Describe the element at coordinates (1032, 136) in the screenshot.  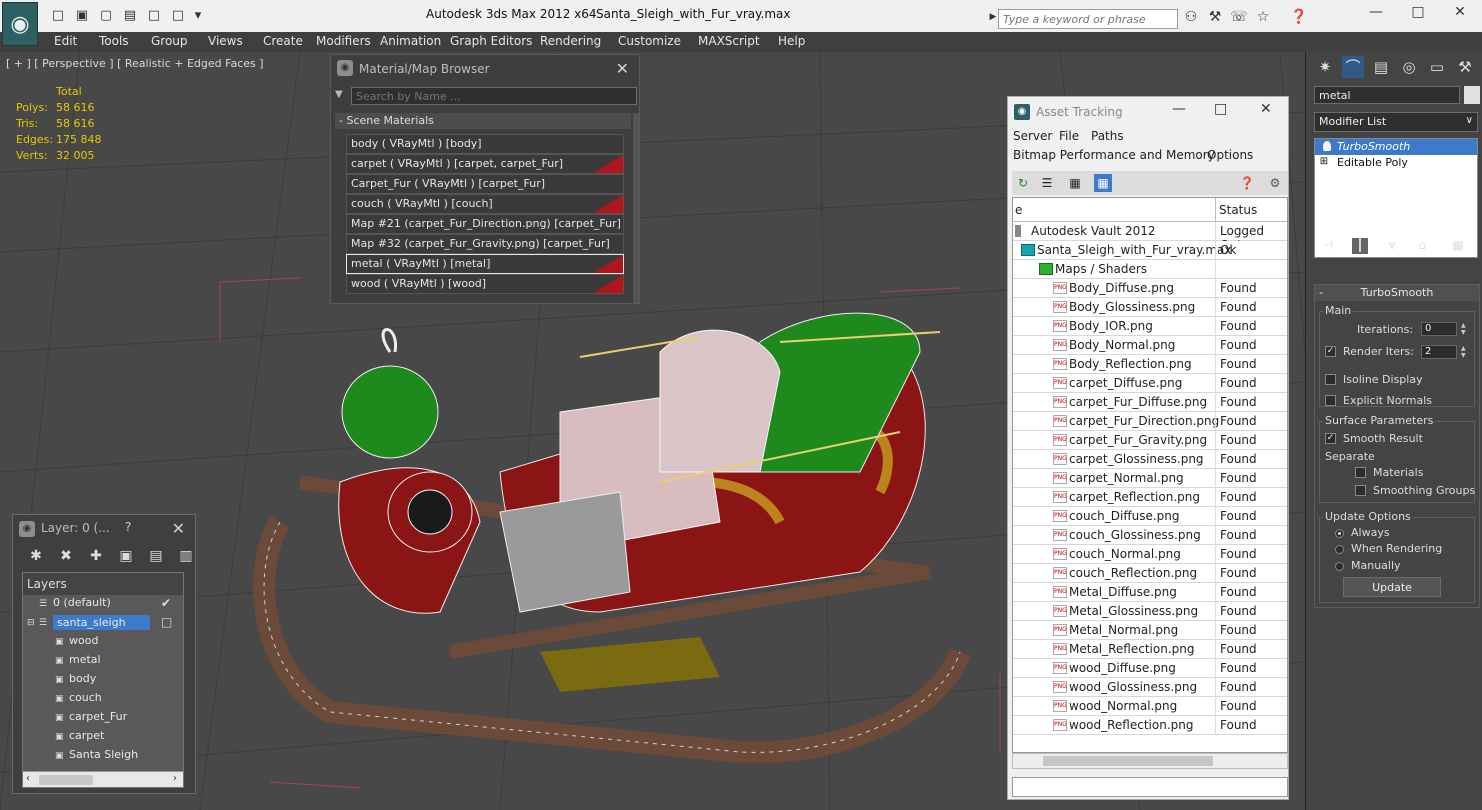
I see `menu-server: Server` at that location.